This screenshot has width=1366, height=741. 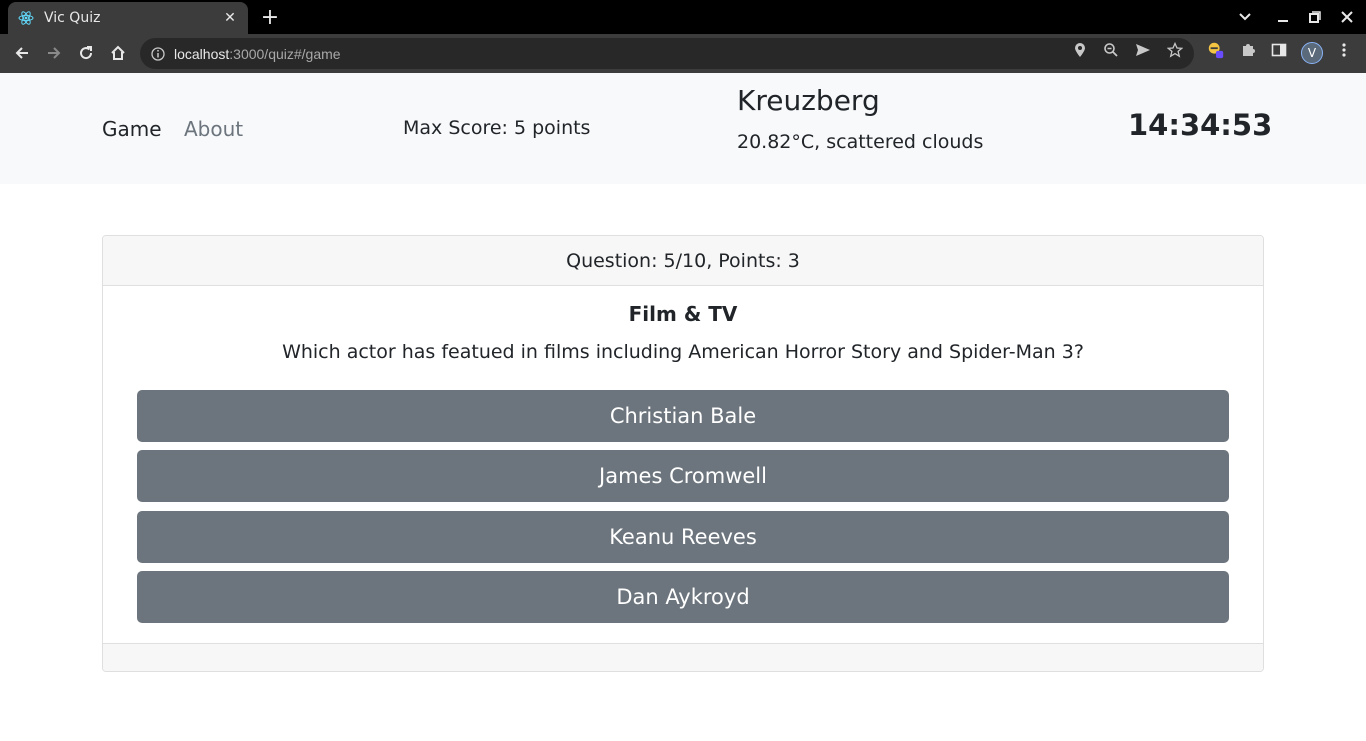 What do you see at coordinates (285, 53) in the screenshot?
I see `url-path: :3000/quiz#/game` at bounding box center [285, 53].